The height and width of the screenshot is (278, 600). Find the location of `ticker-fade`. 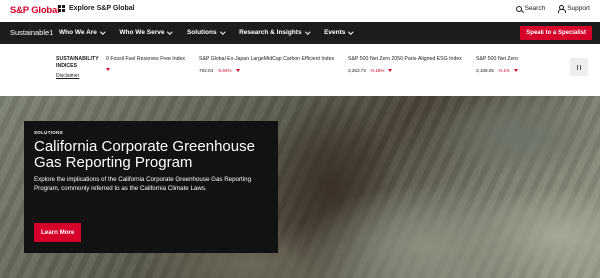

ticker-fade is located at coordinates (551, 70).